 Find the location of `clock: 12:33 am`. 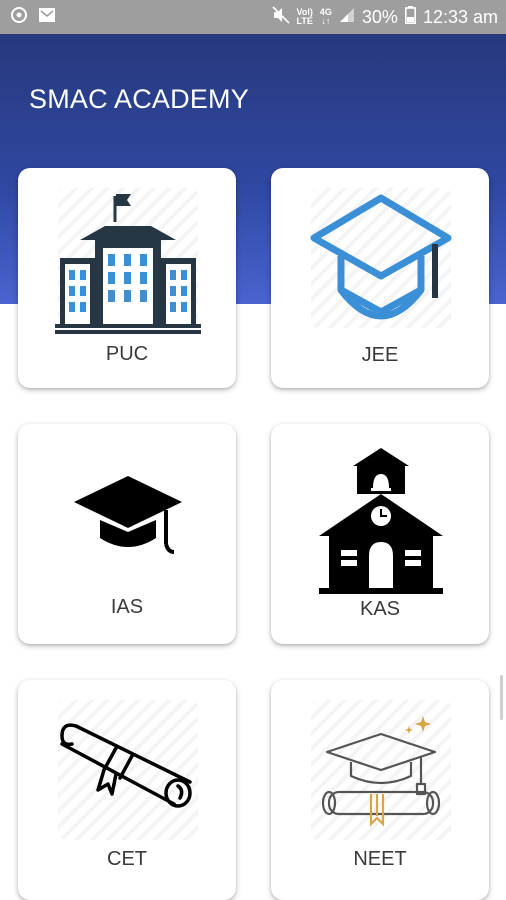

clock: 12:33 am is located at coordinates (460, 16).